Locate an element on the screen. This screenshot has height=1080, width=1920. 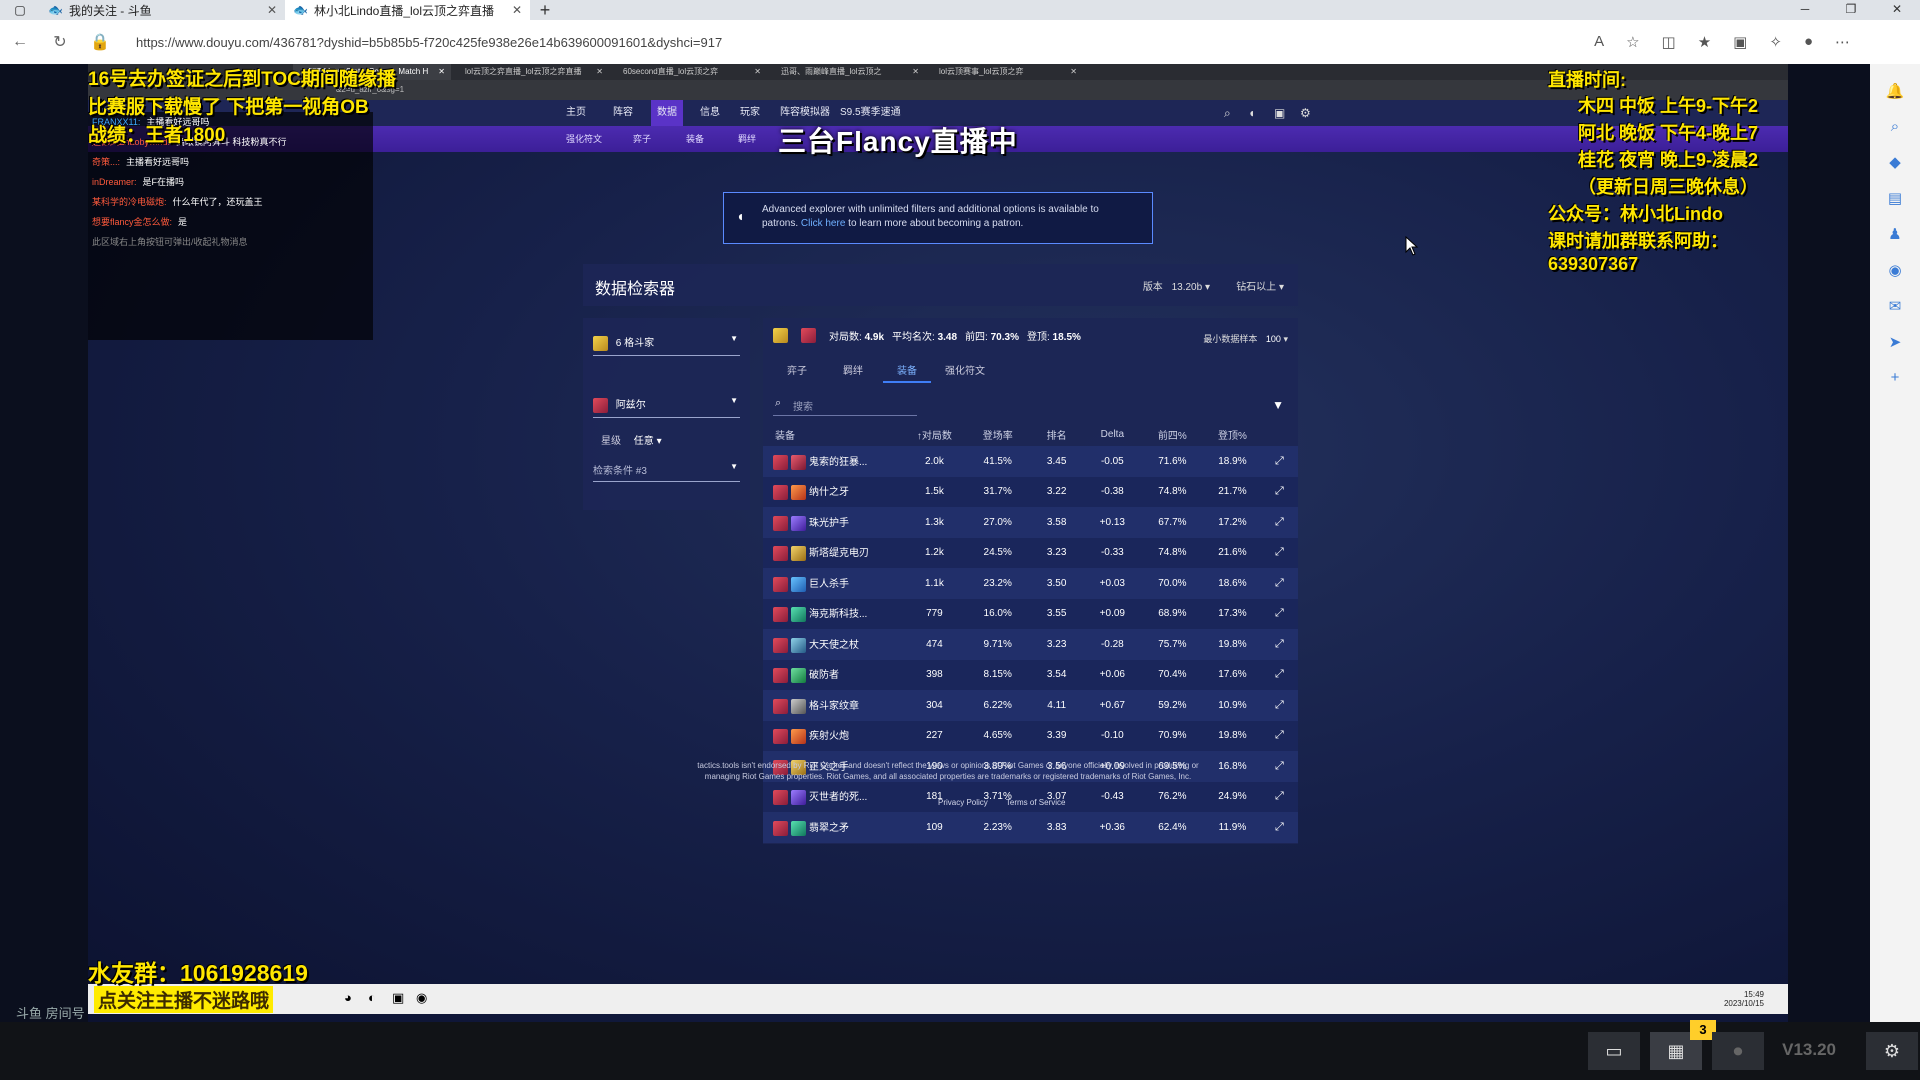
search-input: ⌕ 搜索 is located at coordinates (845, 406).